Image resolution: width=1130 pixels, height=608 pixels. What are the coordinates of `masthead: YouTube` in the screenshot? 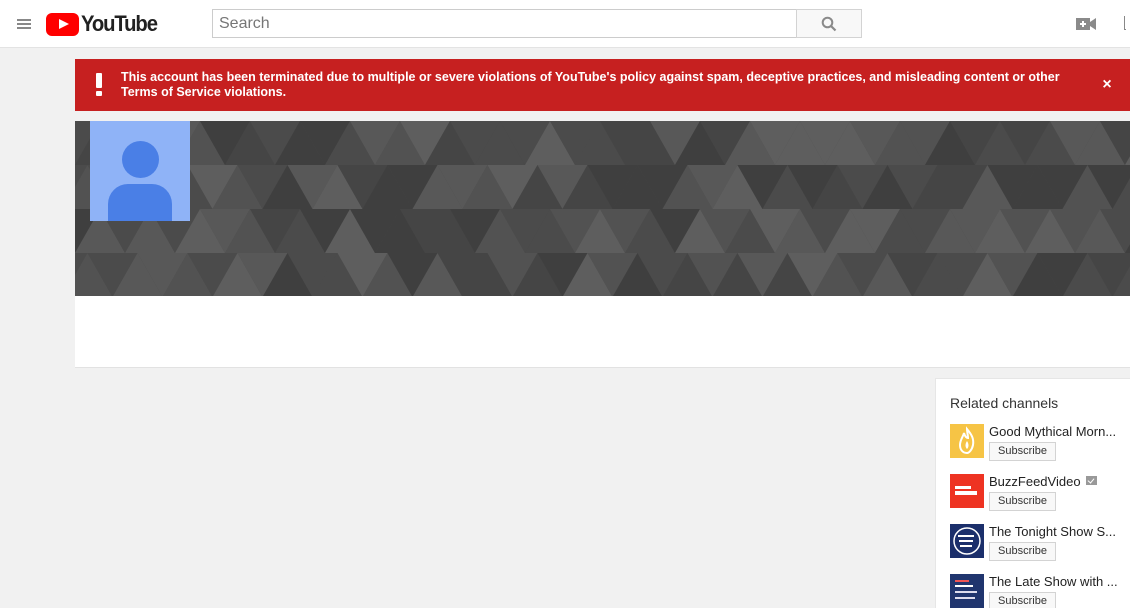 It's located at (565, 24).